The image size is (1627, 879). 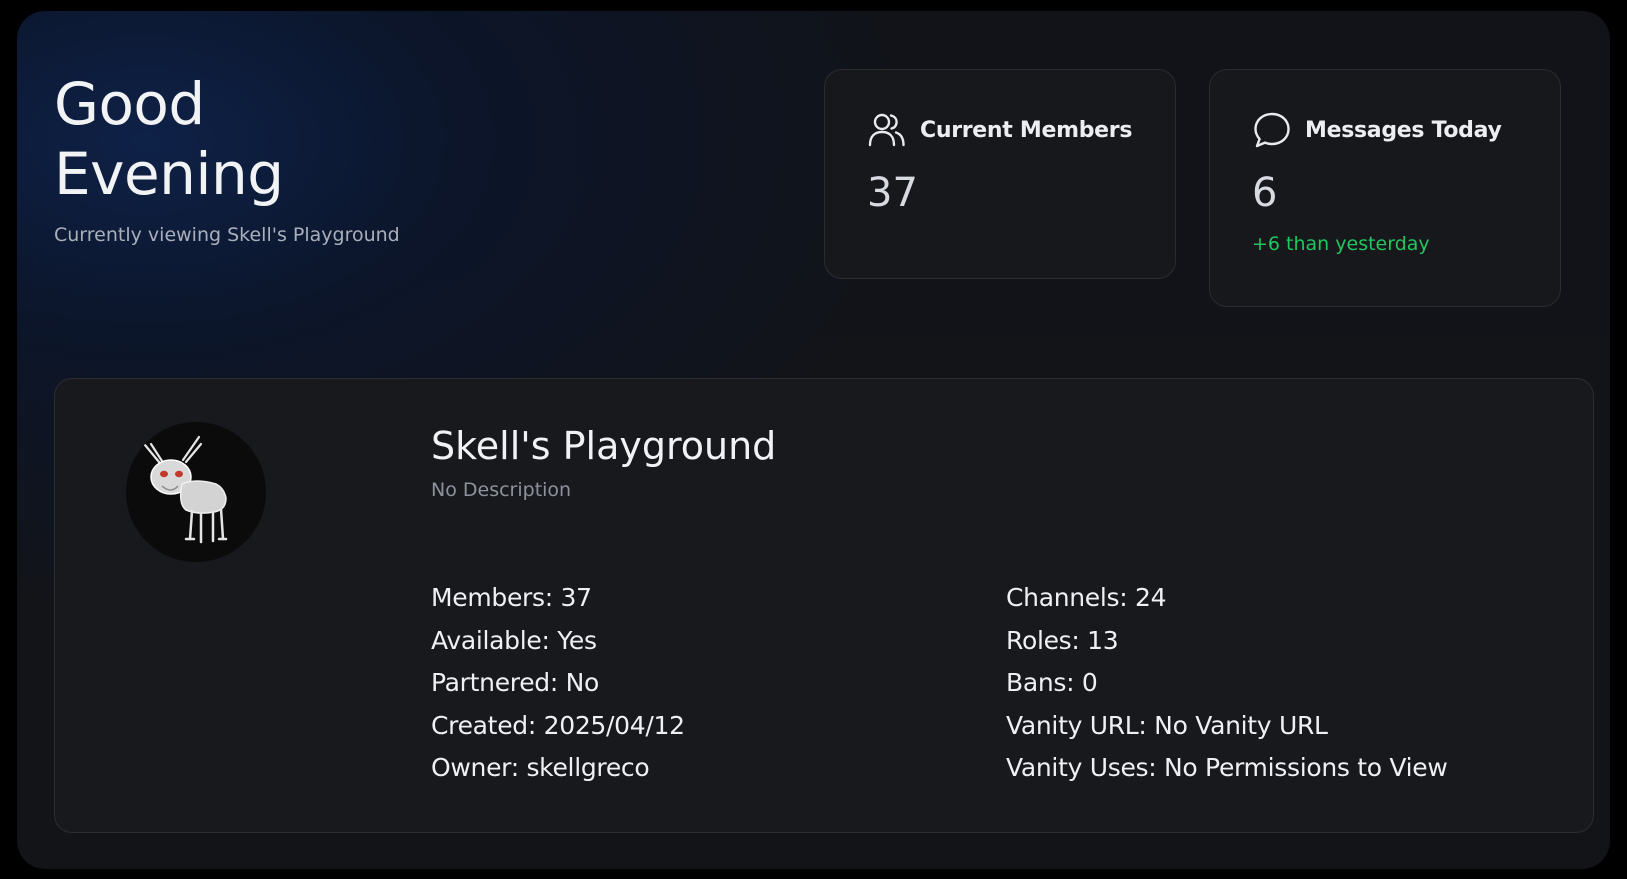 I want to click on greeting-heading: Good Evening, so click(x=214, y=139).